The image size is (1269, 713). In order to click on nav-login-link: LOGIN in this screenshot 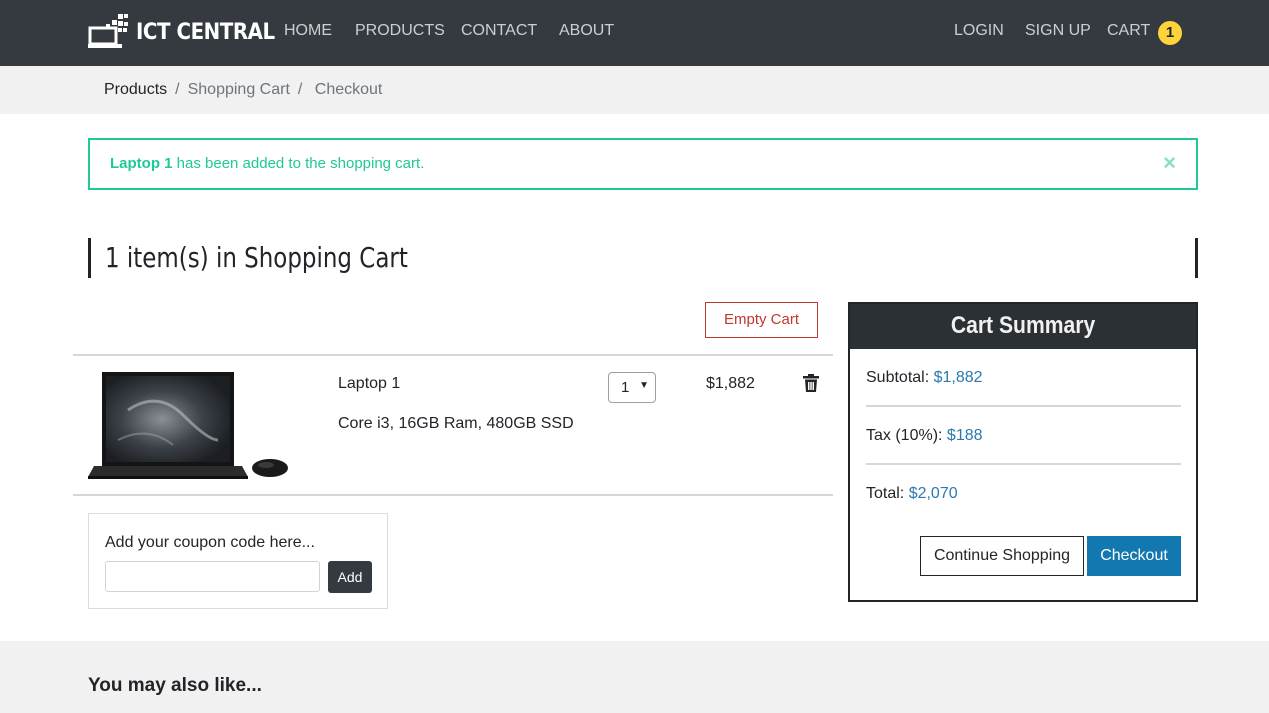, I will do `click(979, 31)`.